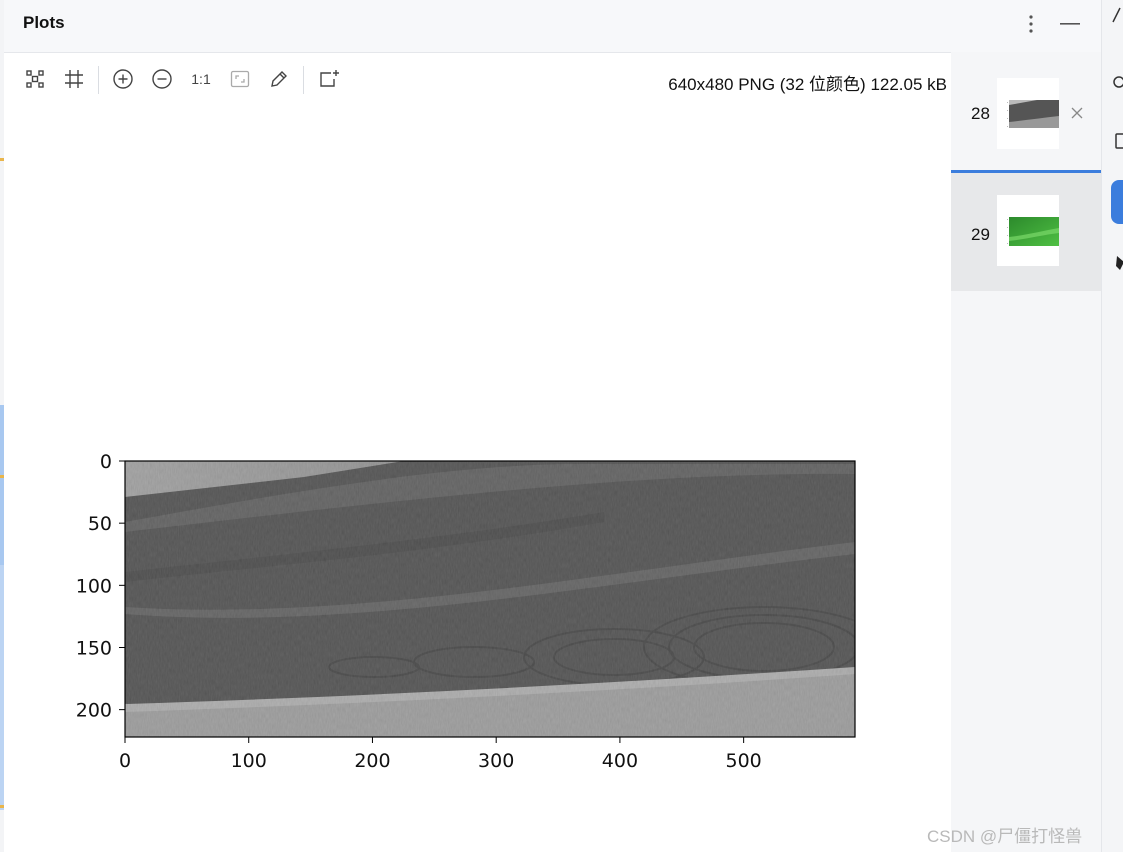 Image resolution: width=1123 pixels, height=852 pixels. I want to click on y-tick-label: 0, so click(106, 462).